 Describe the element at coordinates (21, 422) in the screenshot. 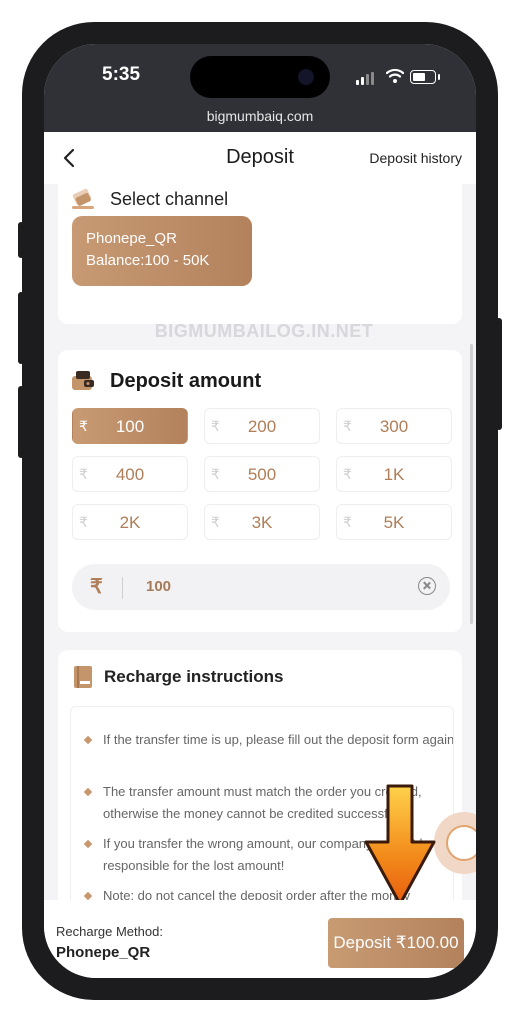

I see `phone-volume-down-button` at that location.